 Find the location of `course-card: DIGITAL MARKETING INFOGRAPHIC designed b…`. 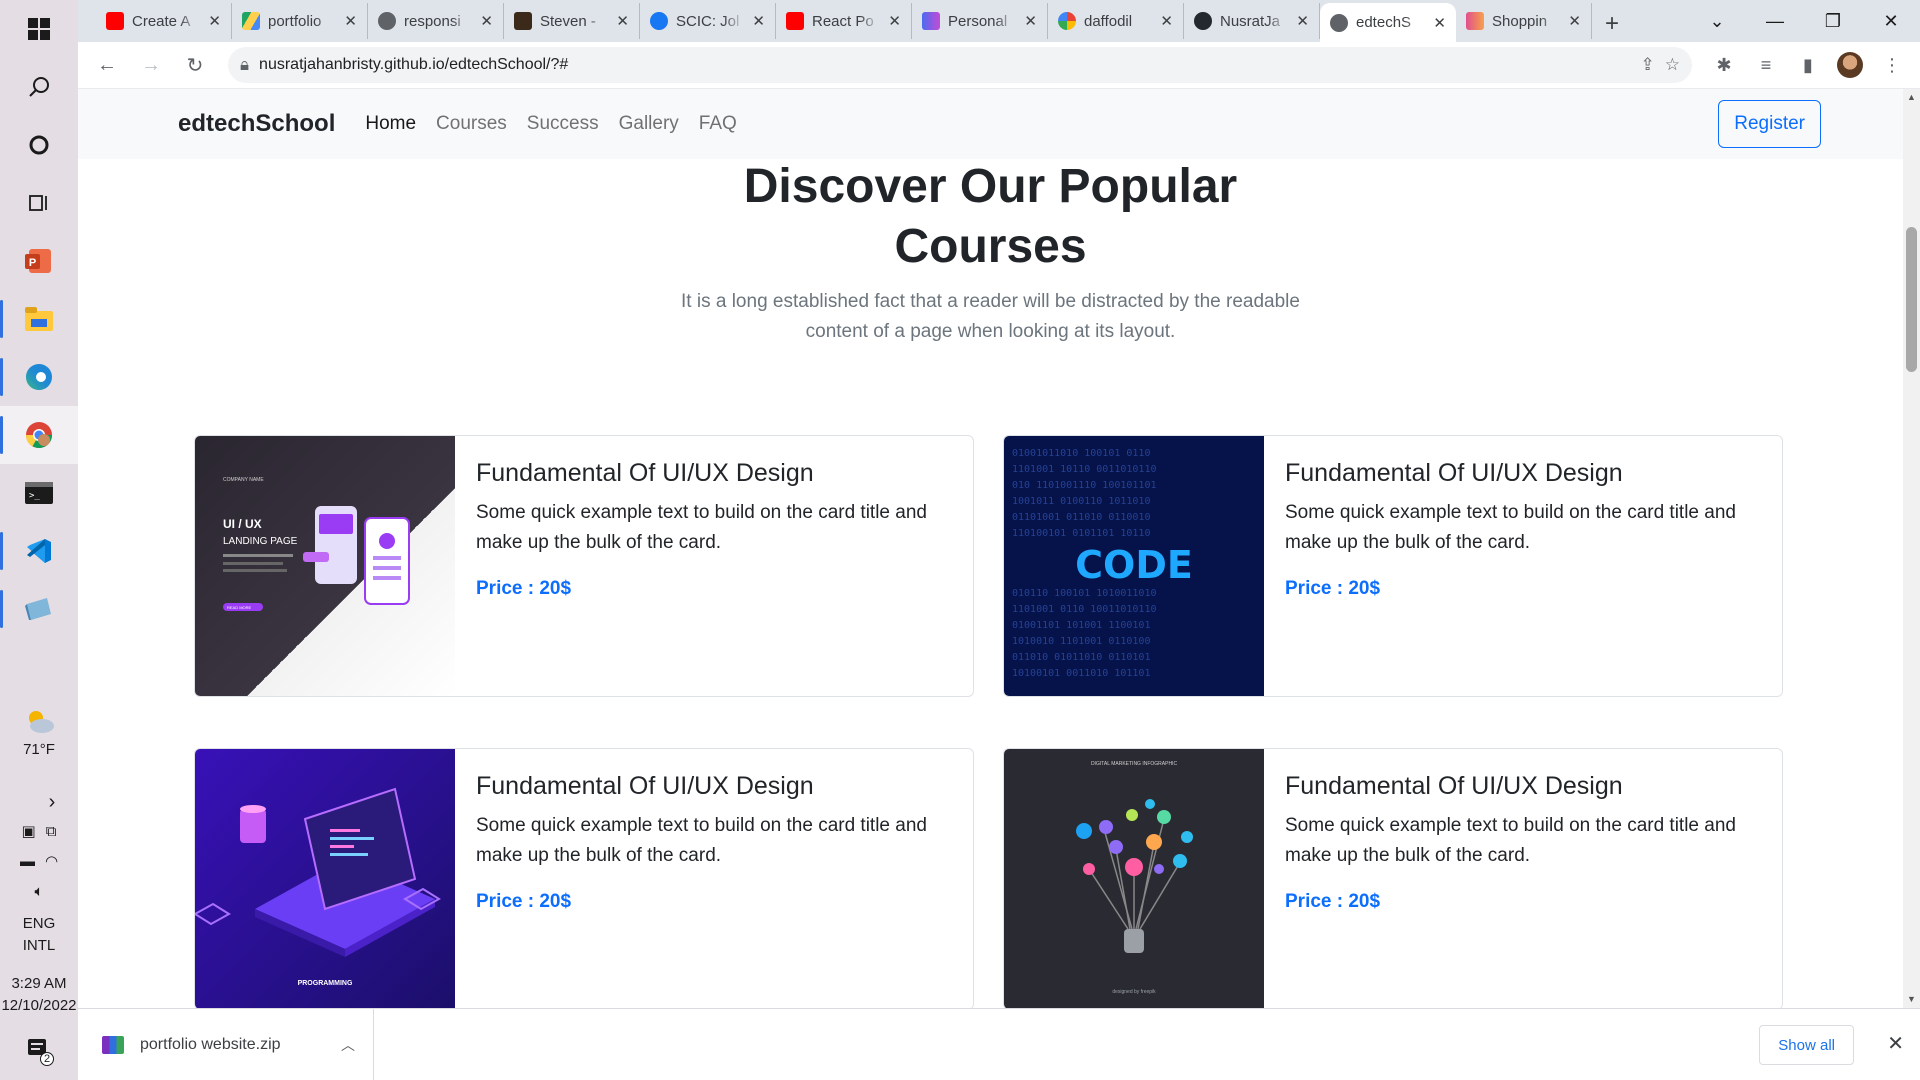

course-card: DIGITAL MARKETING INFOGRAPHIC designed b… is located at coordinates (1393, 878).